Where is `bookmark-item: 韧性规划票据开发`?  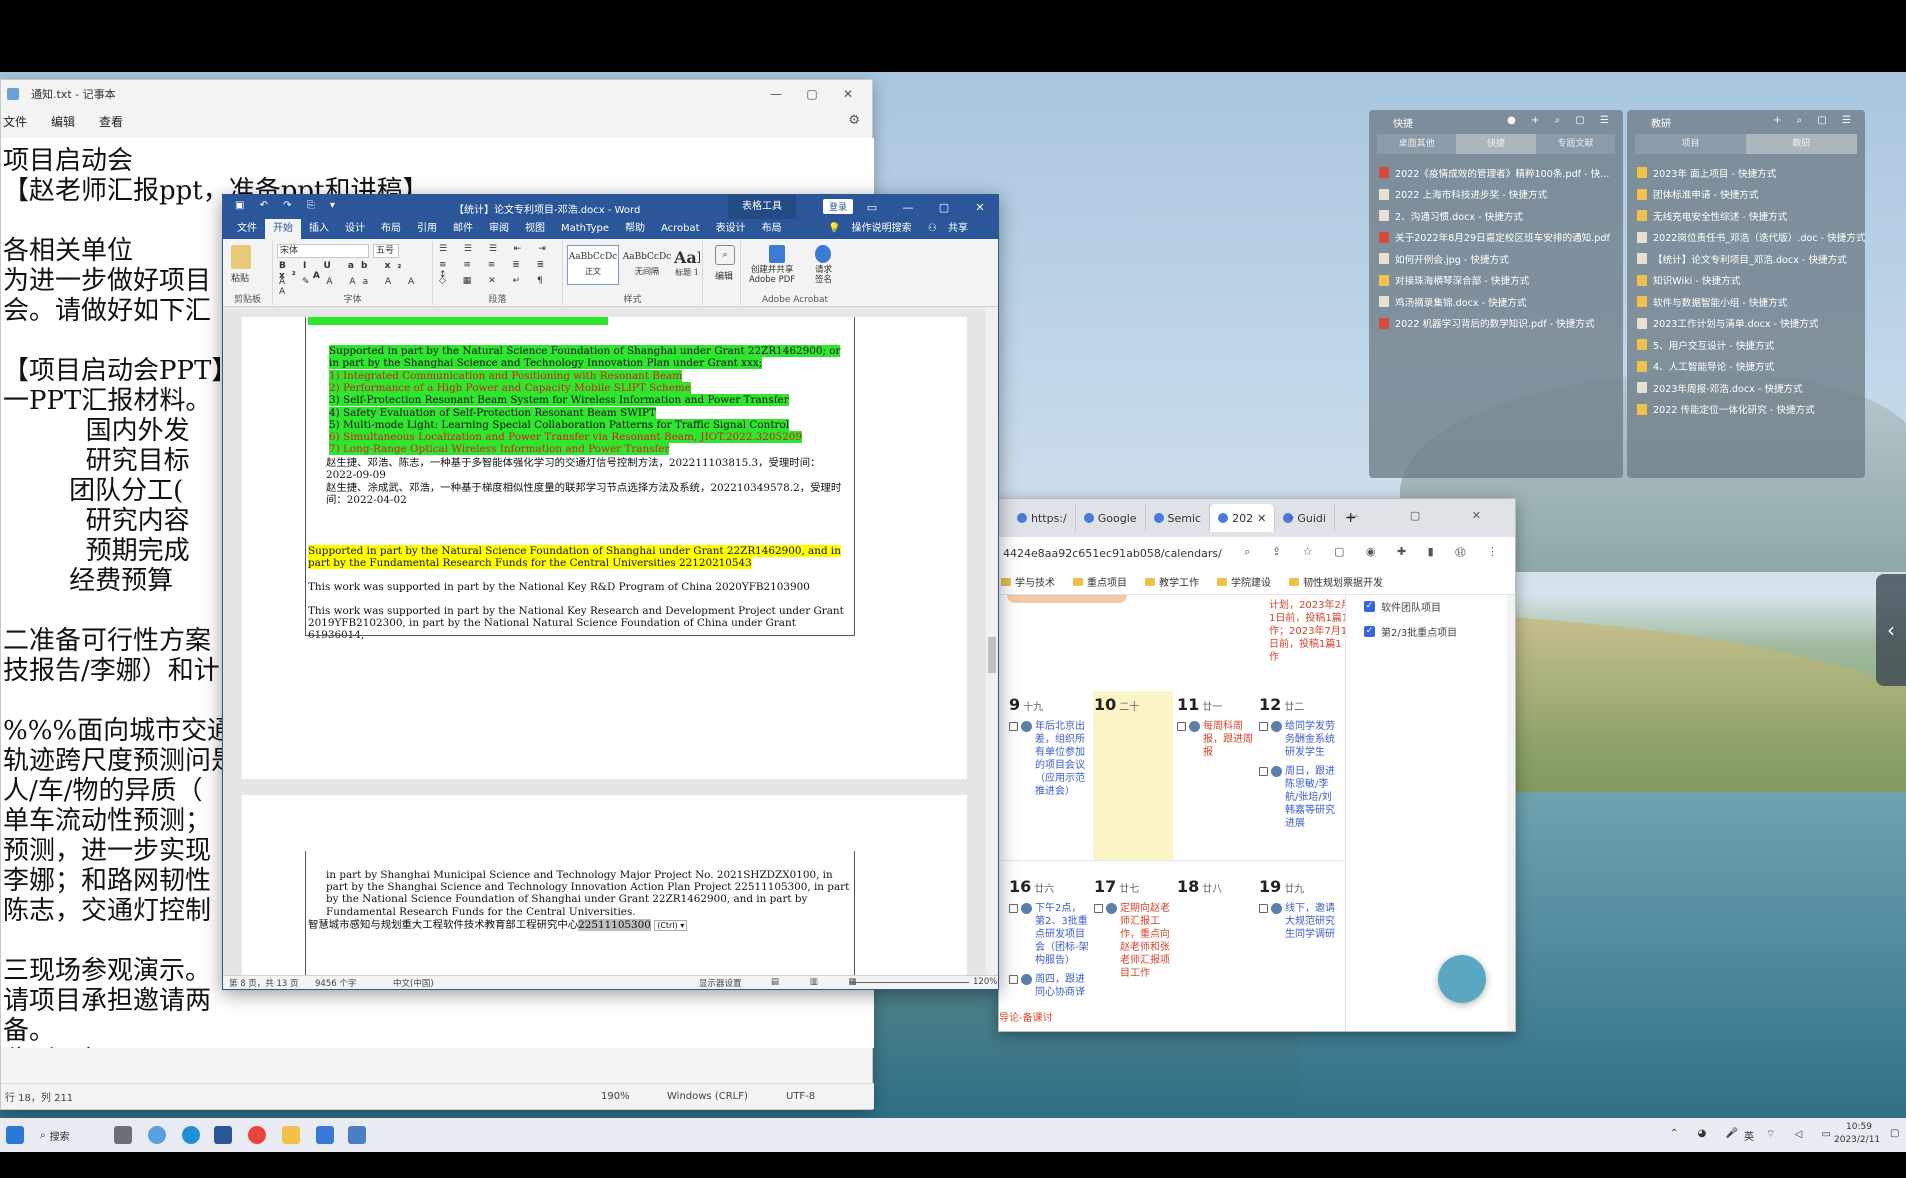 bookmark-item: 韧性规划票据开发 is located at coordinates (1336, 581).